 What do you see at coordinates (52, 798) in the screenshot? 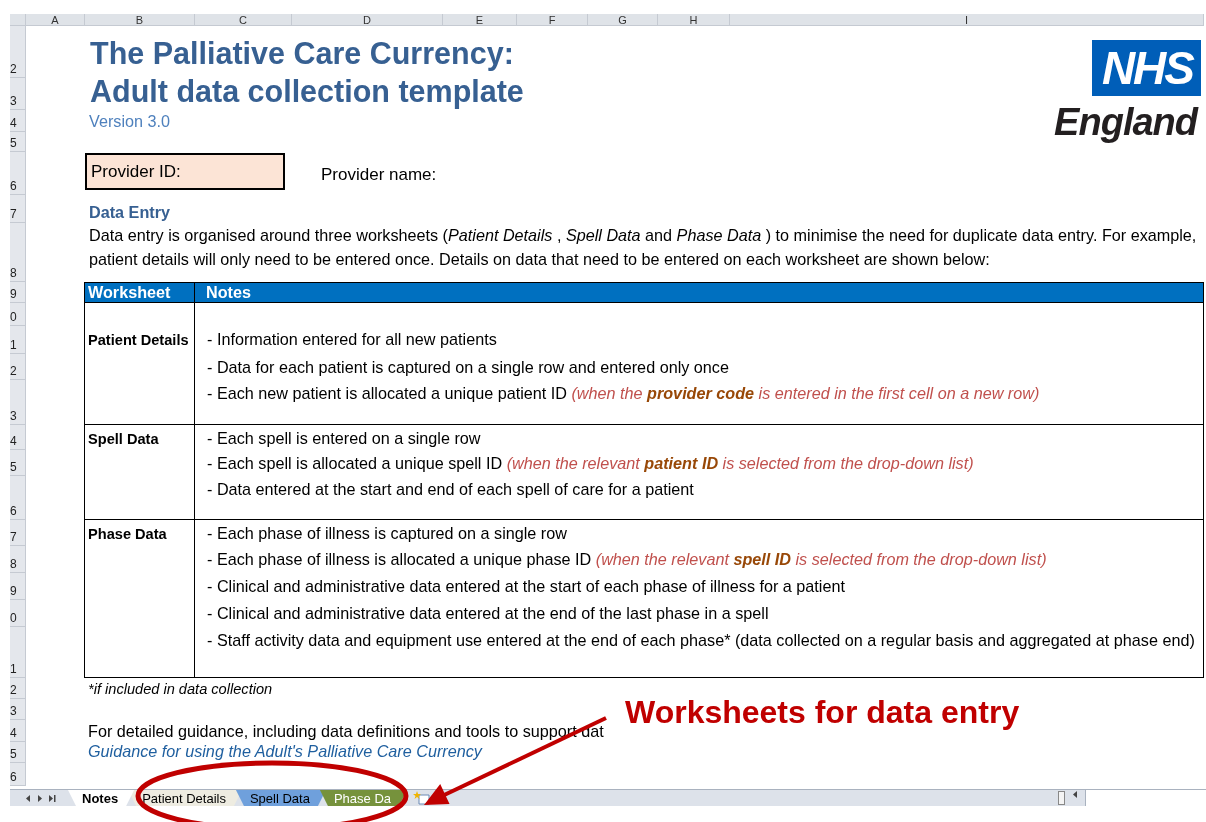
I see `last-sheet-icon` at bounding box center [52, 798].